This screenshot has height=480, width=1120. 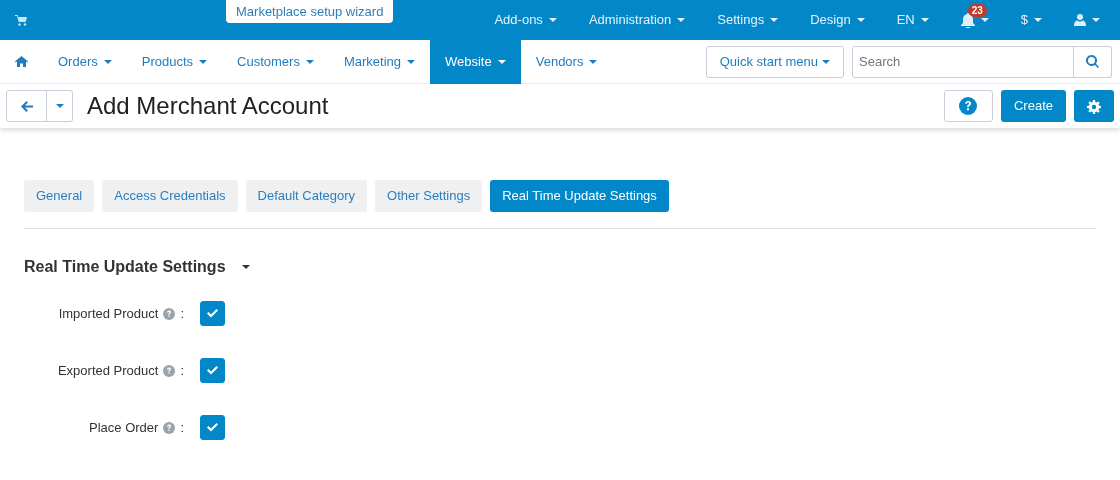 What do you see at coordinates (429, 196) in the screenshot?
I see `tab: Other Settings` at bounding box center [429, 196].